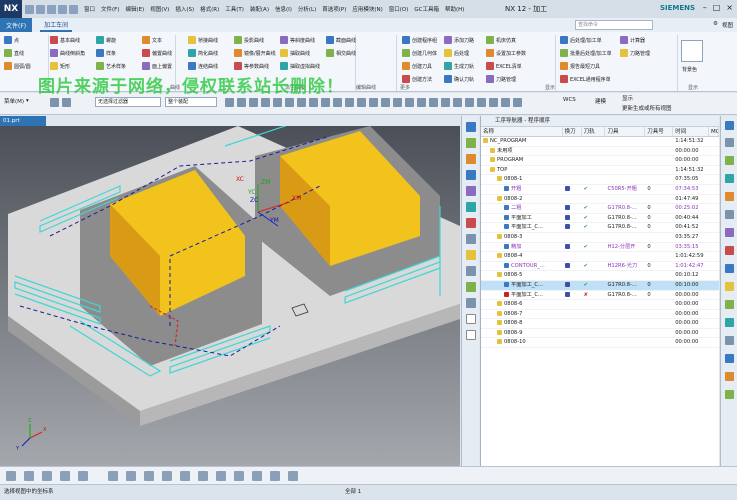 The image size is (737, 500). Describe the element at coordinates (203, 66) in the screenshot. I see `ribbon-command: 连结曲线` at that location.